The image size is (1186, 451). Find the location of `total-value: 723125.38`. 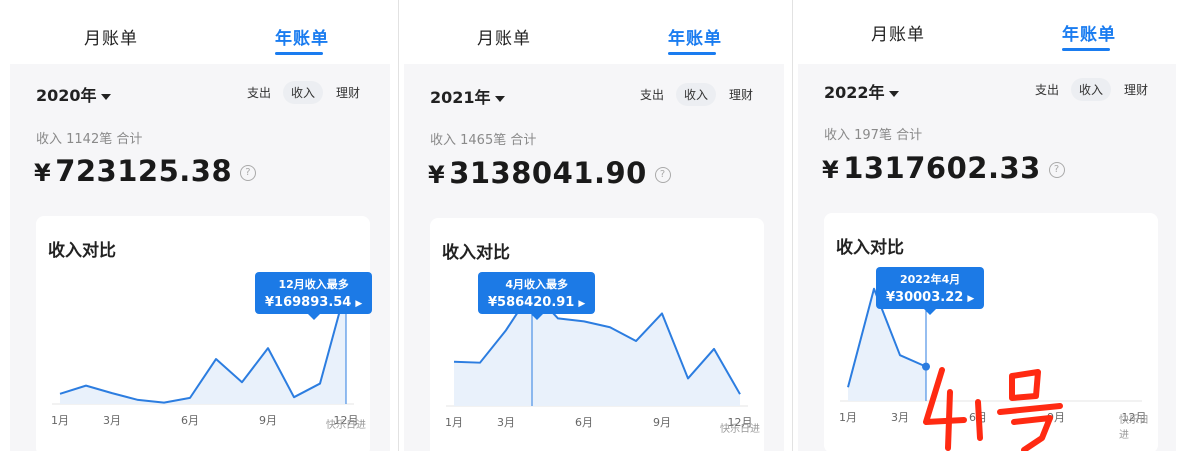

total-value: 723125.38 is located at coordinates (144, 171).